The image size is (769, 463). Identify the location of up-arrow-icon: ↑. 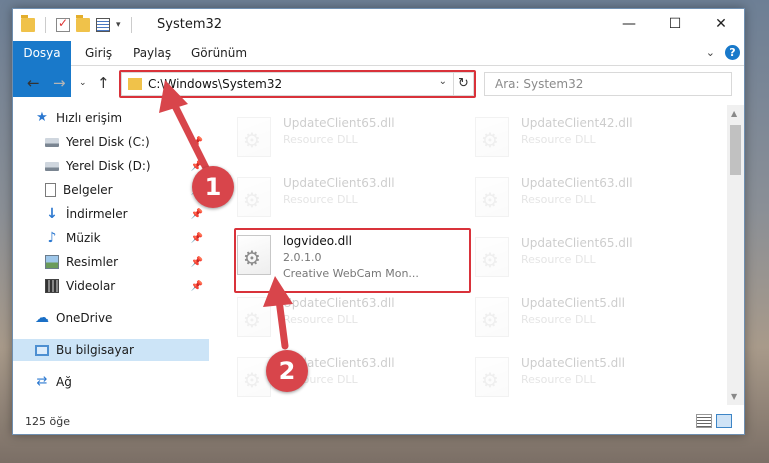
(103, 83).